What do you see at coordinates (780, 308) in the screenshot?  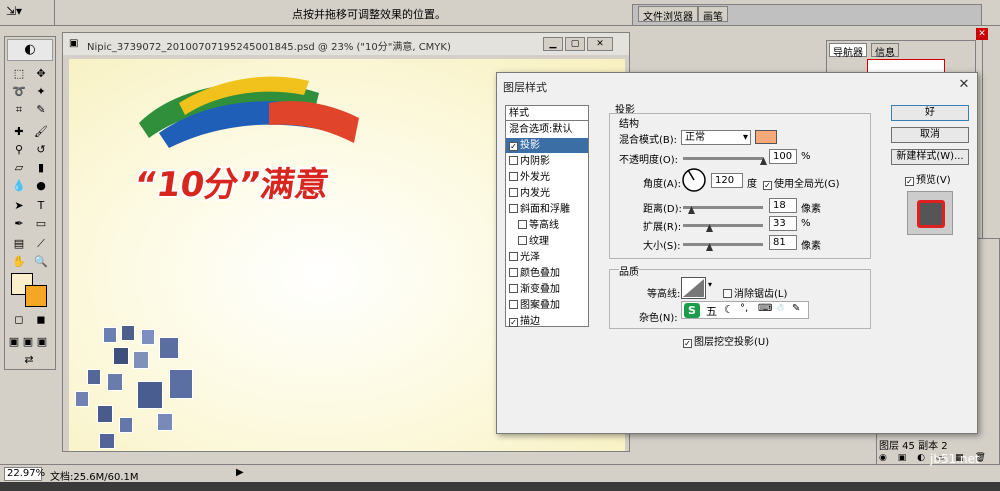 I see `ime-skin-icon: ☃` at bounding box center [780, 308].